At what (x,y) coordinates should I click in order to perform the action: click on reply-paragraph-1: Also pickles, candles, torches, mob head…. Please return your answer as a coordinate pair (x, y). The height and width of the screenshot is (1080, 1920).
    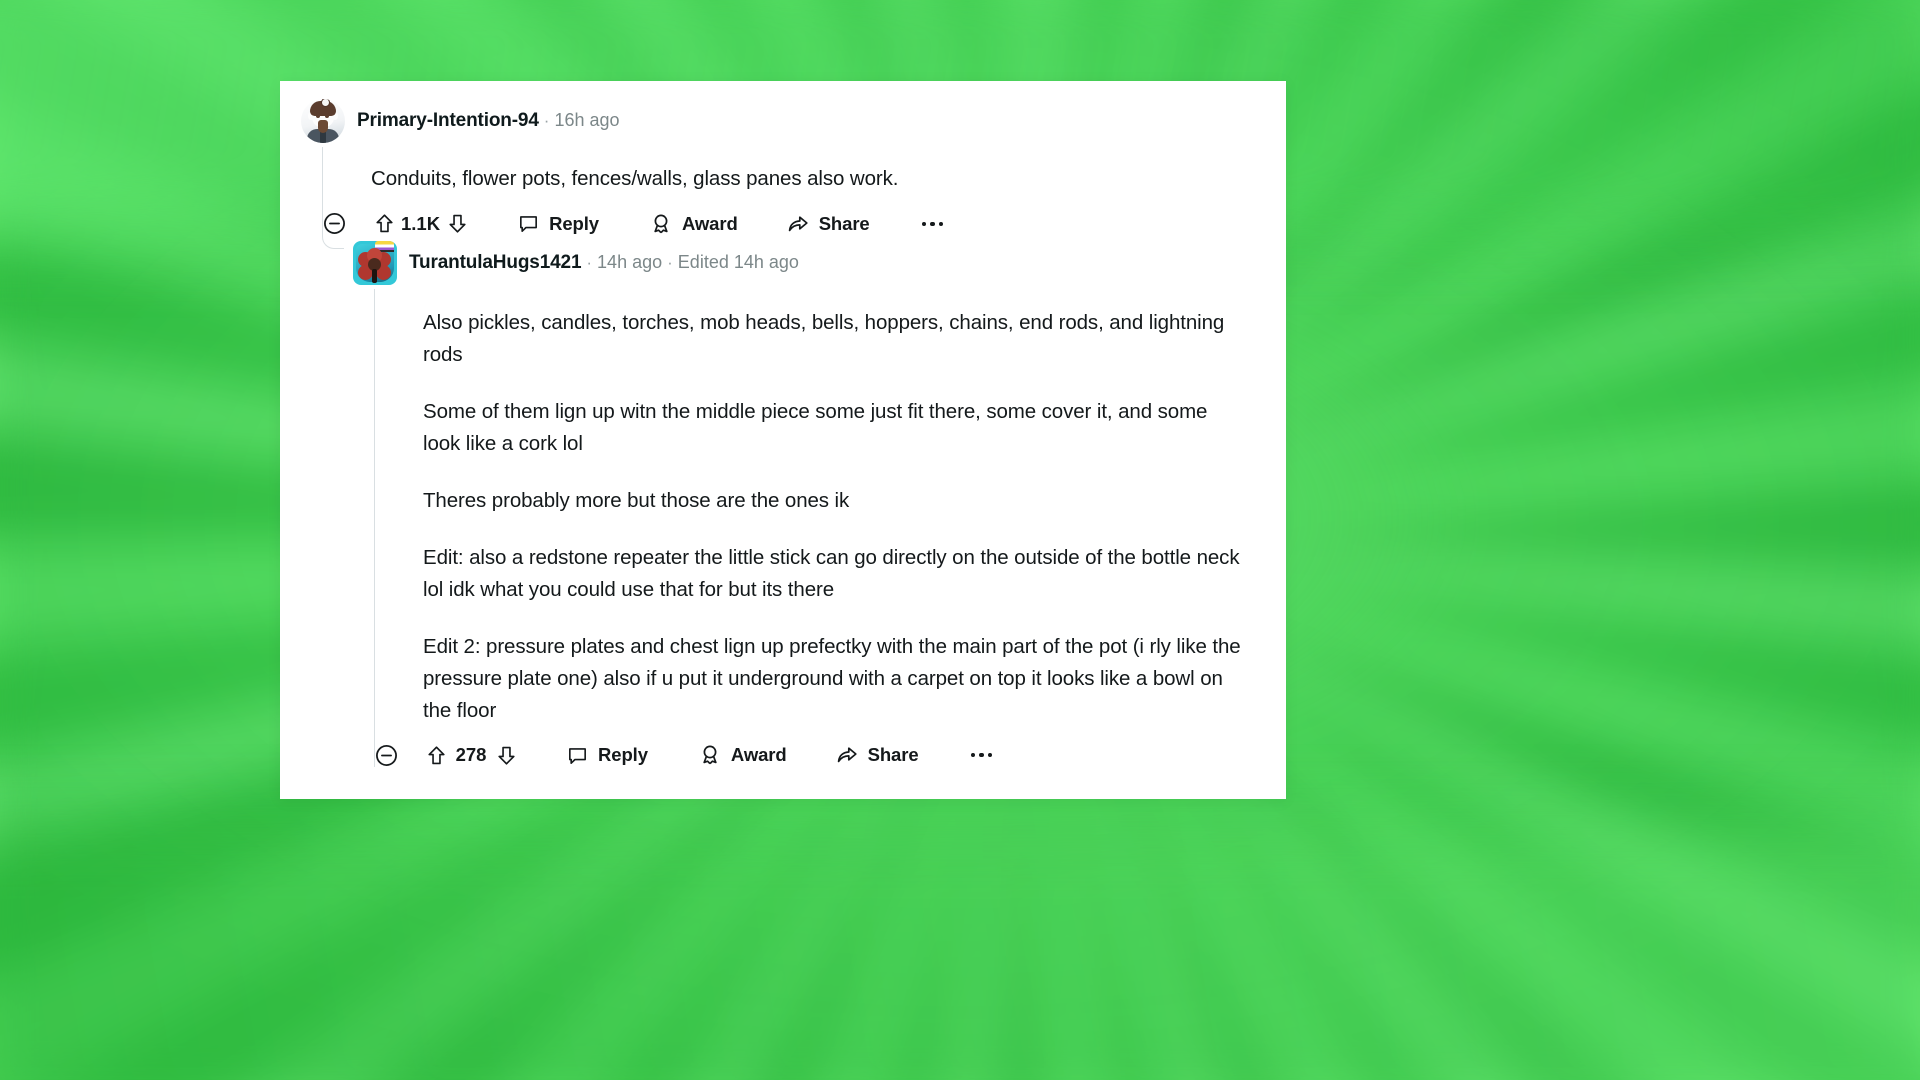
    Looking at the image, I should click on (824, 338).